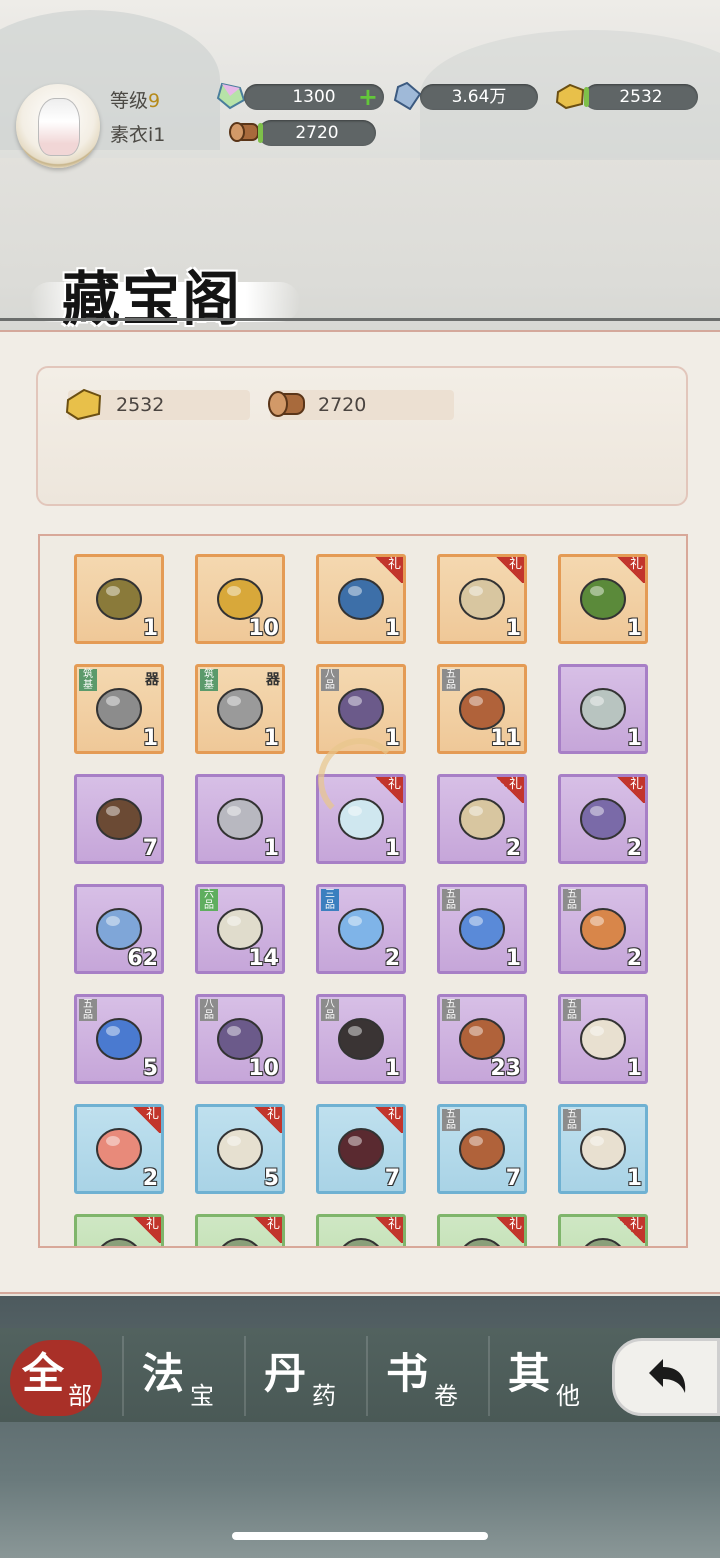 This screenshot has height=1558, width=720. I want to click on item-slot: 八品 1, so click(361, 1039).